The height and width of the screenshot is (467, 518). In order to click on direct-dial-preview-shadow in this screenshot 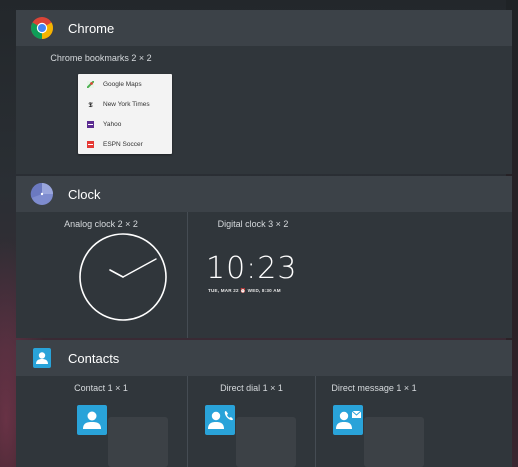, I will do `click(266, 442)`.